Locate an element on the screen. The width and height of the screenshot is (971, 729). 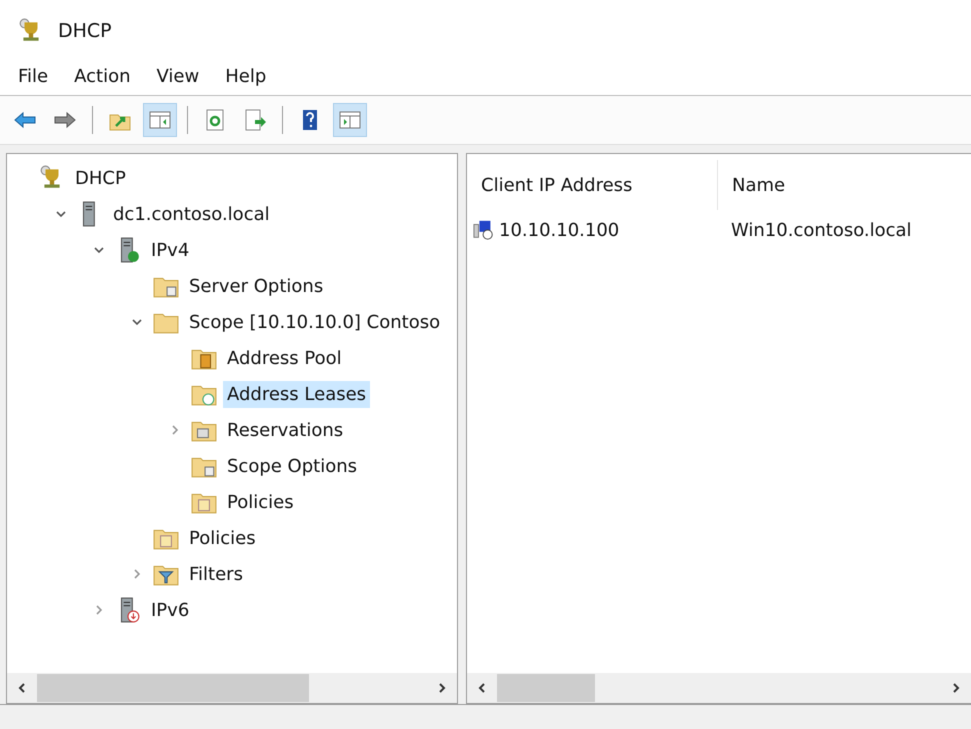
tree-item: Address Pool is located at coordinates (284, 358).